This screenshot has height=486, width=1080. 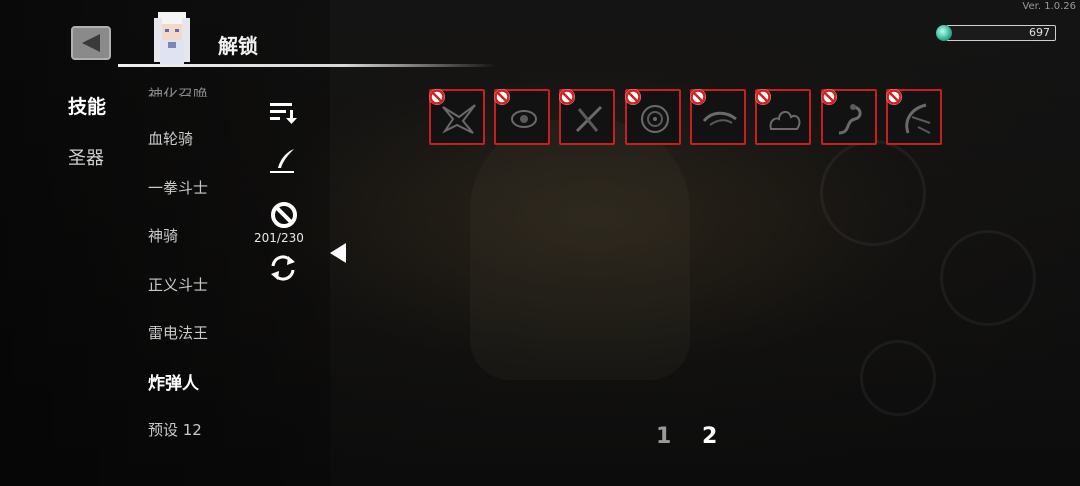 I want to click on currency-value: 697, so click(x=1039, y=32).